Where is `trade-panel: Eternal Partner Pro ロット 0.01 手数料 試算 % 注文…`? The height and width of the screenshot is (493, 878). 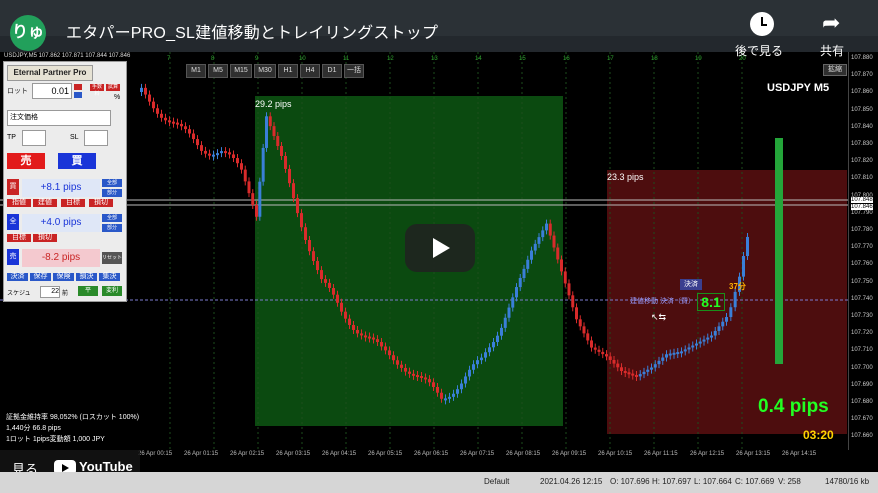 trade-panel: Eternal Partner Pro ロット 0.01 手数料 試算 % 注文… is located at coordinates (65, 181).